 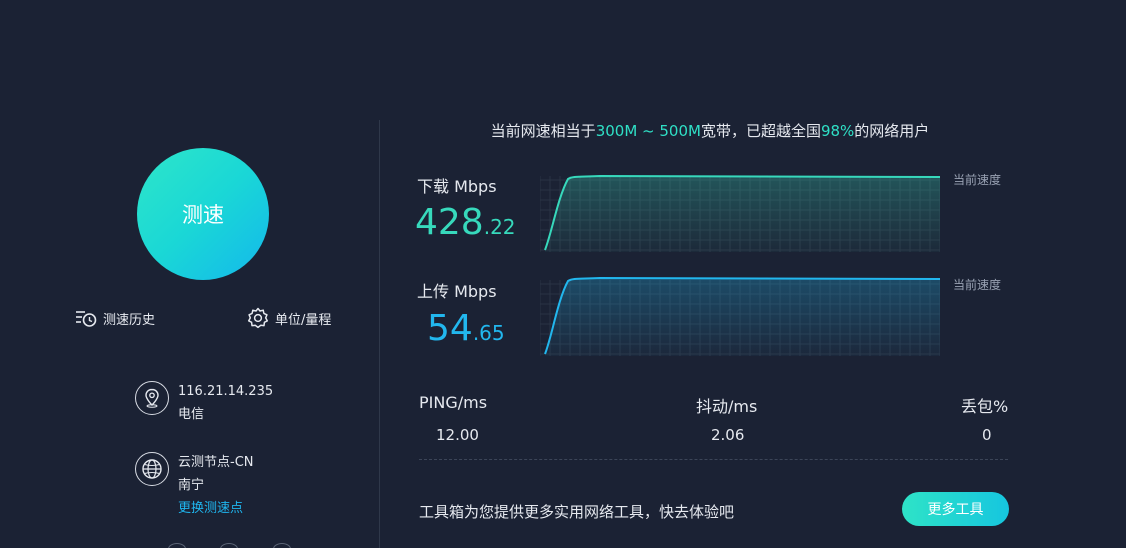 I want to click on node-info: 云测节点-CN 南宁 更换测速点, so click(x=194, y=485).